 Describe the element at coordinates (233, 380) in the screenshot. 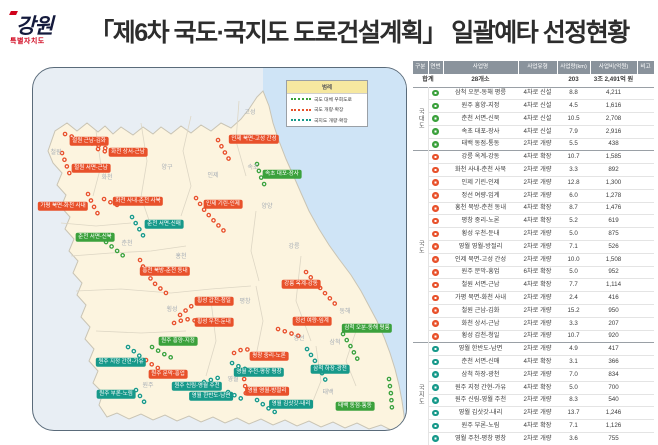

I see `region-name: 영월` at that location.